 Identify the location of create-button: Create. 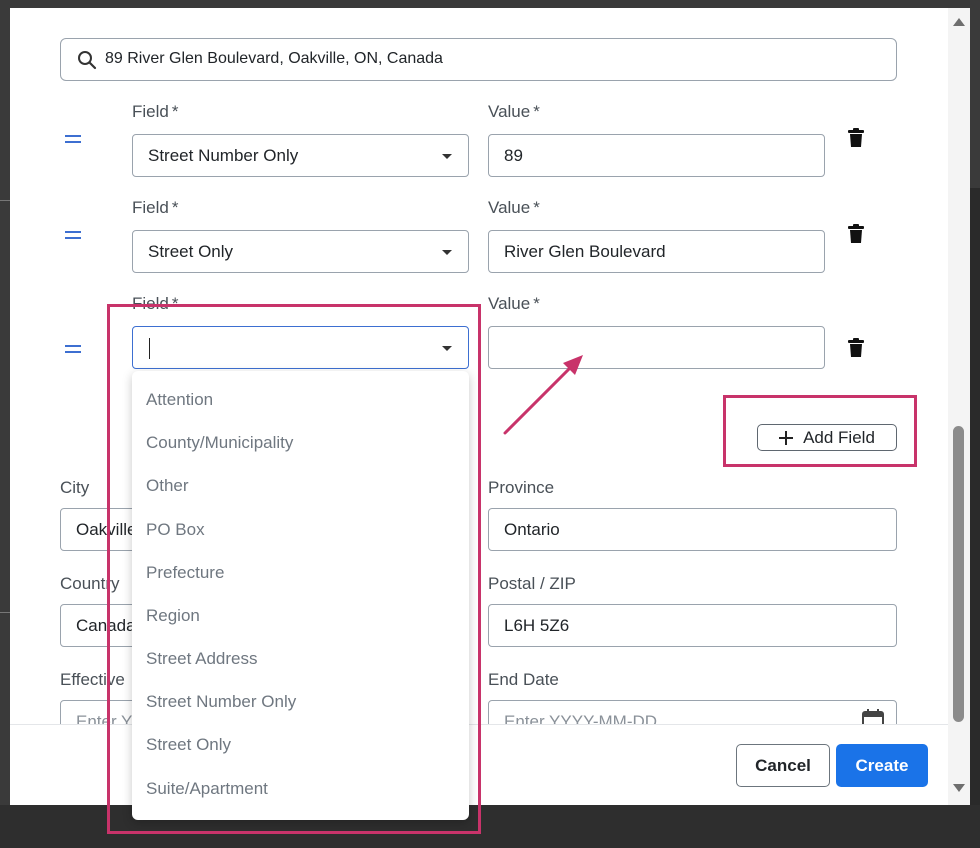
(882, 765).